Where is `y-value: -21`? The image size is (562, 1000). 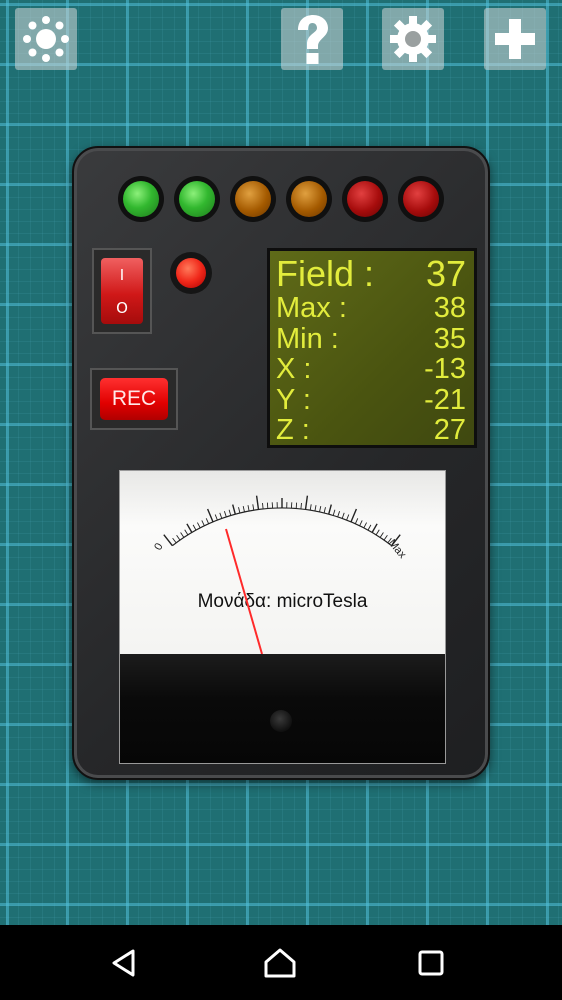
y-value: -21 is located at coordinates (445, 399).